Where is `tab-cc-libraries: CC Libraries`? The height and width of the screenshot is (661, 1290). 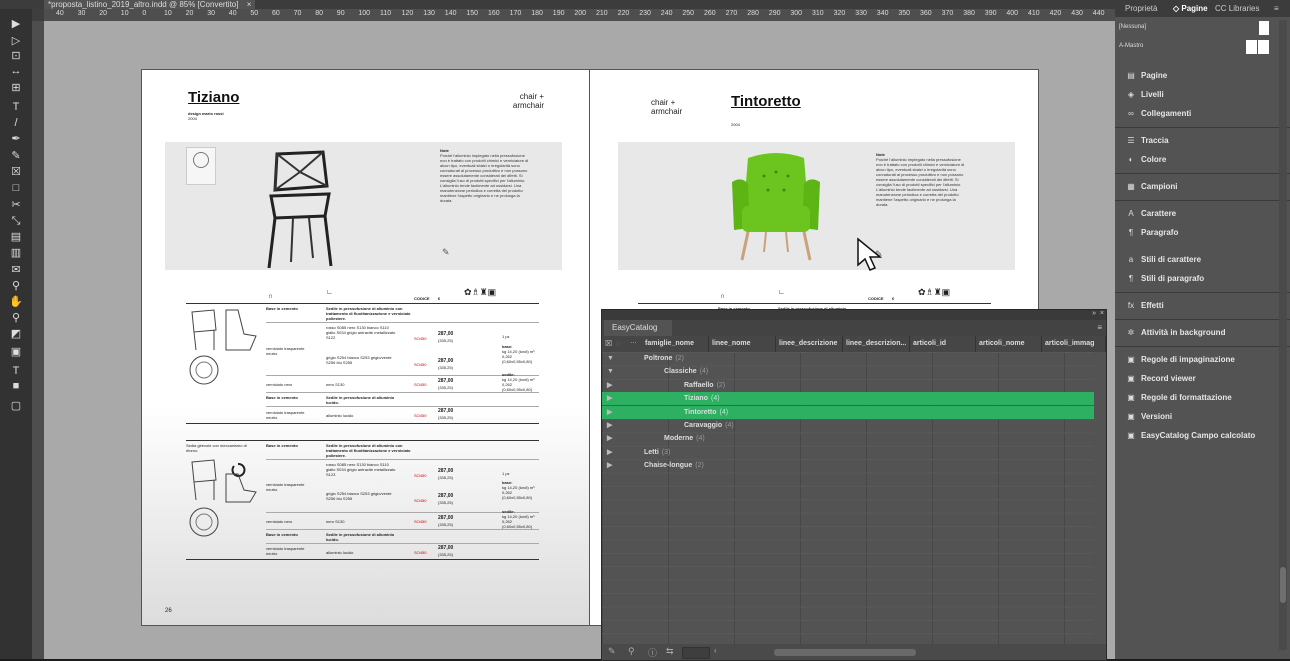
tab-cc-libraries: CC Libraries is located at coordinates (1237, 8).